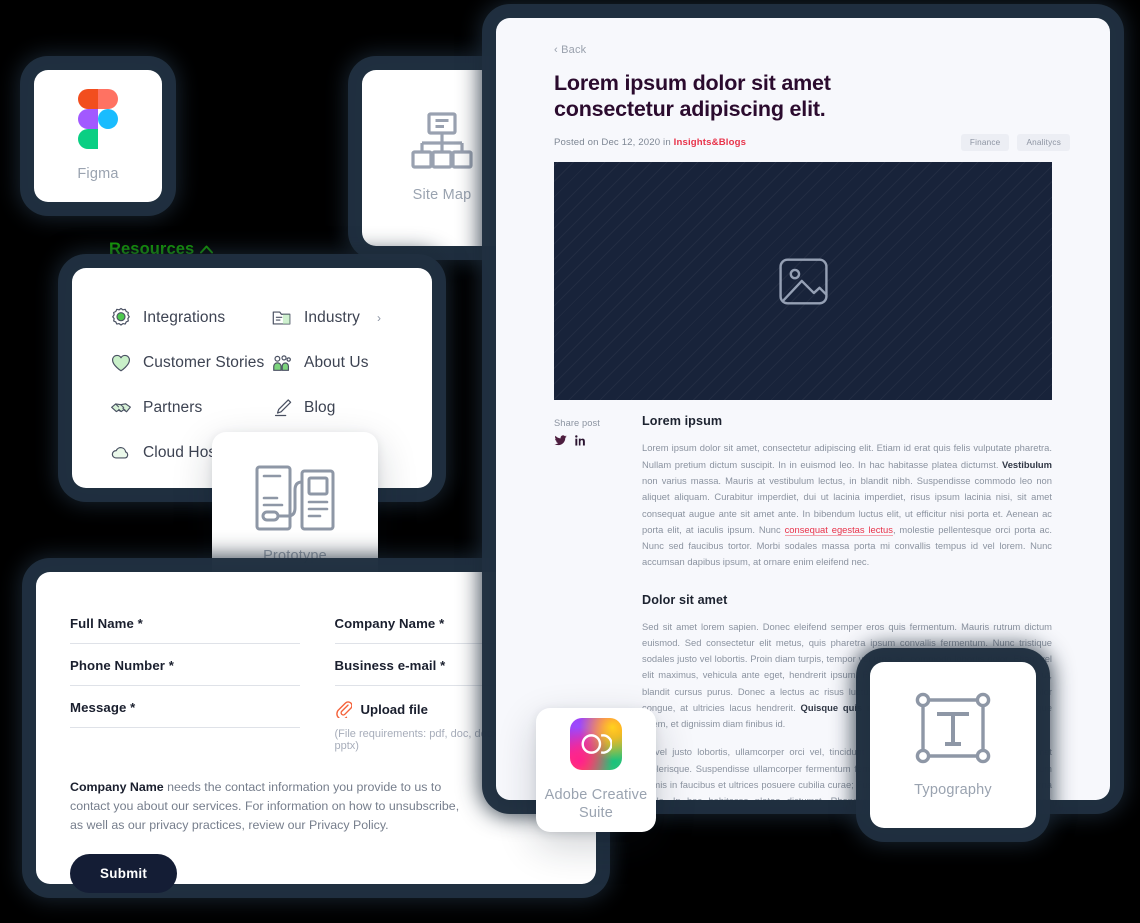  What do you see at coordinates (182, 452) in the screenshot?
I see `menu-item-label: Cloud Host` at bounding box center [182, 452].